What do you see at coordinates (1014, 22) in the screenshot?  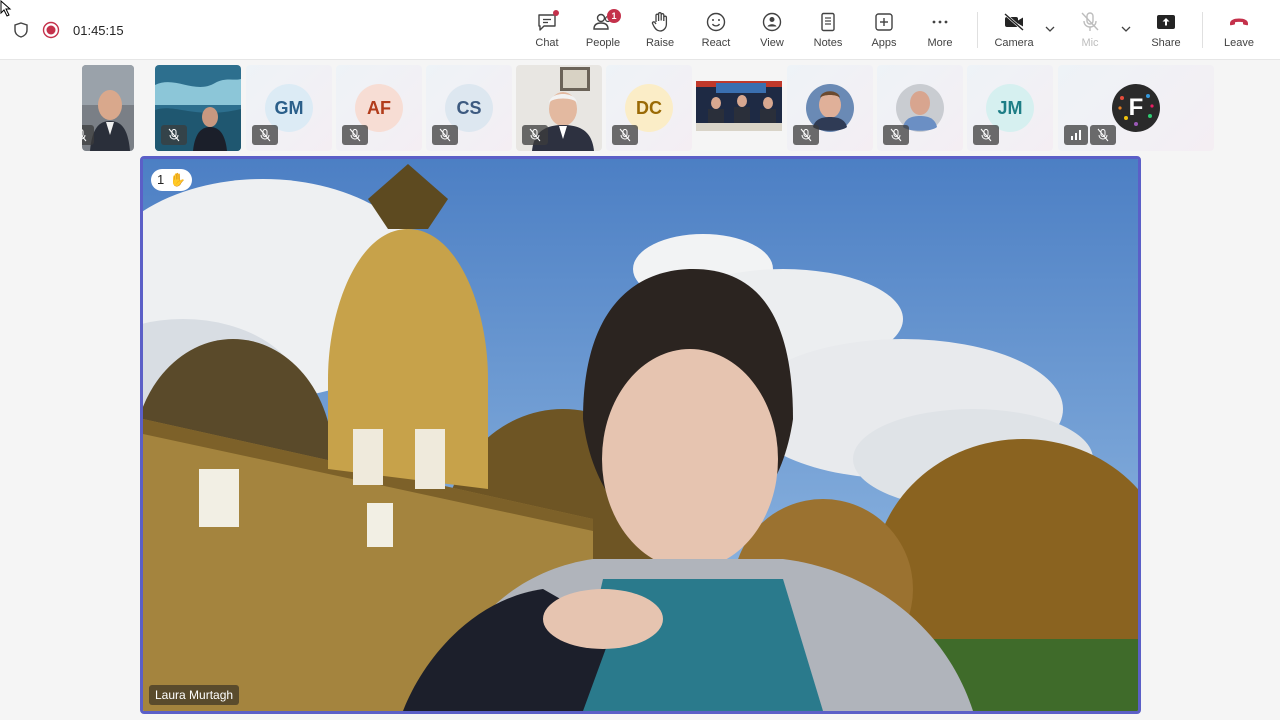 I see `camera-off-icon` at bounding box center [1014, 22].